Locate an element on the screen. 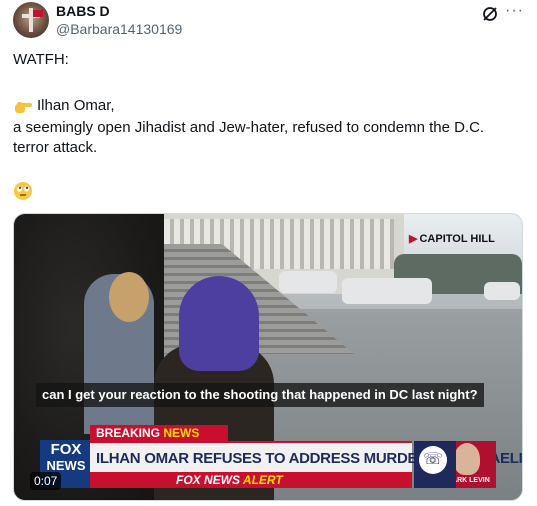  author-name: BABS D is located at coordinates (83, 11).